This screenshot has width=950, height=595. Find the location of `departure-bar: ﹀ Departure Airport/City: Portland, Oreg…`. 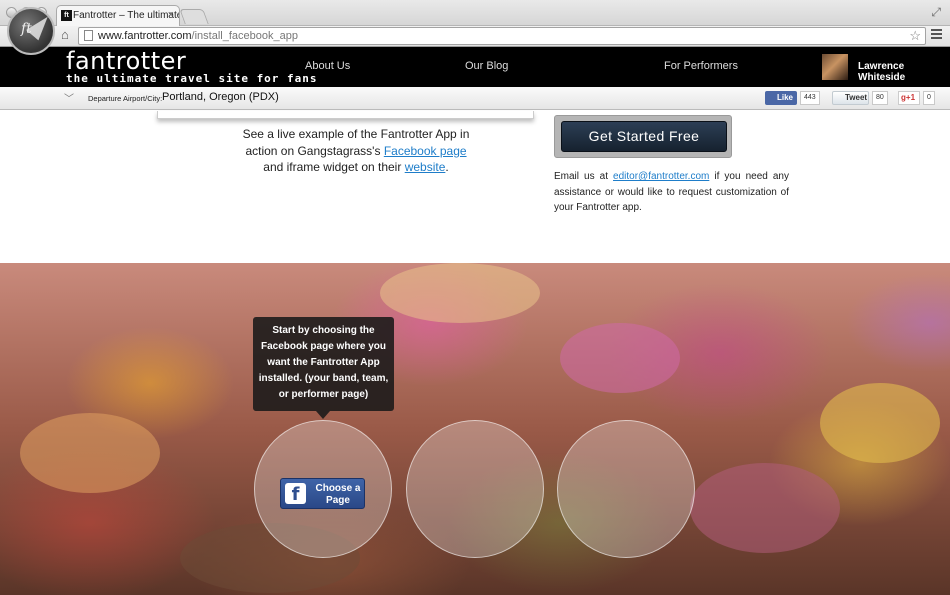

departure-bar: ﹀ Departure Airport/City: Portland, Oreg… is located at coordinates (475, 98).